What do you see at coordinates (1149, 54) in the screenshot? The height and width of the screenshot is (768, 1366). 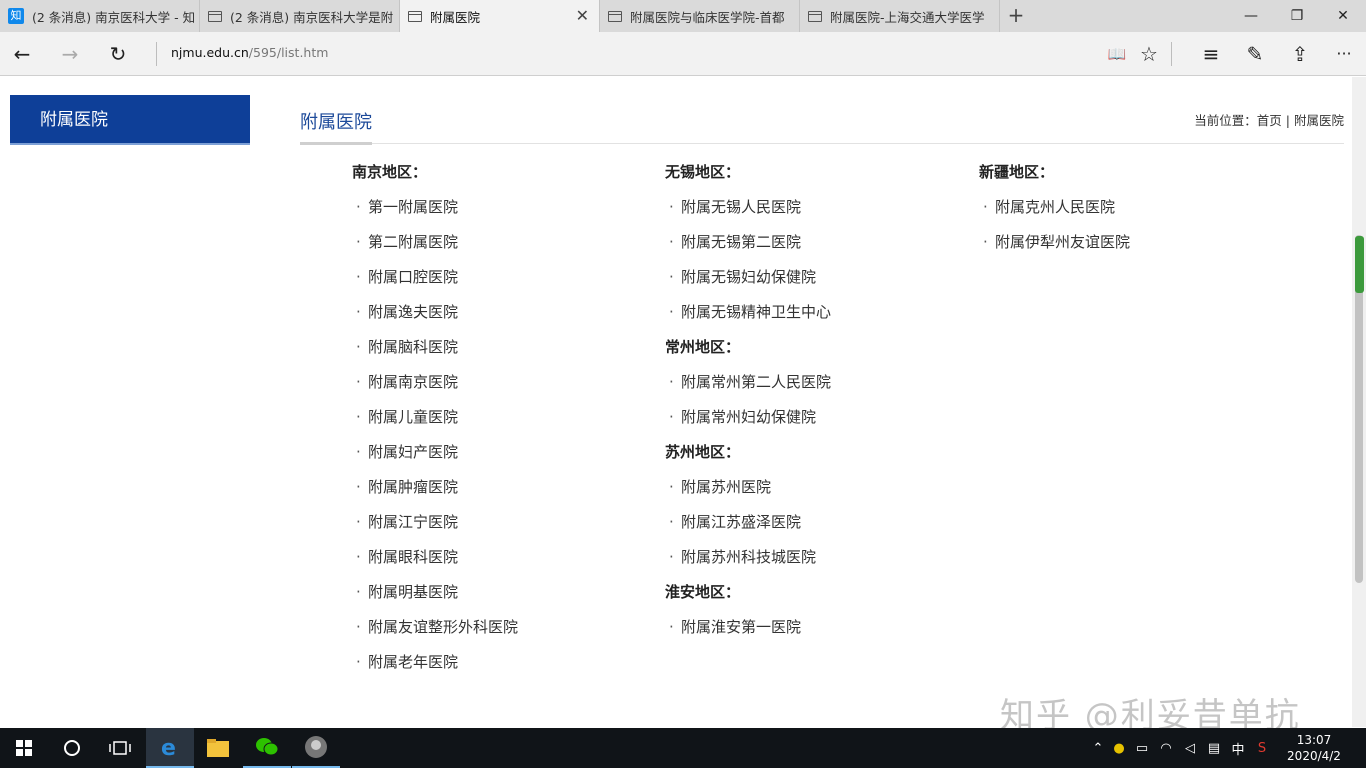 I see `favorite-star-icon: ☆` at bounding box center [1149, 54].